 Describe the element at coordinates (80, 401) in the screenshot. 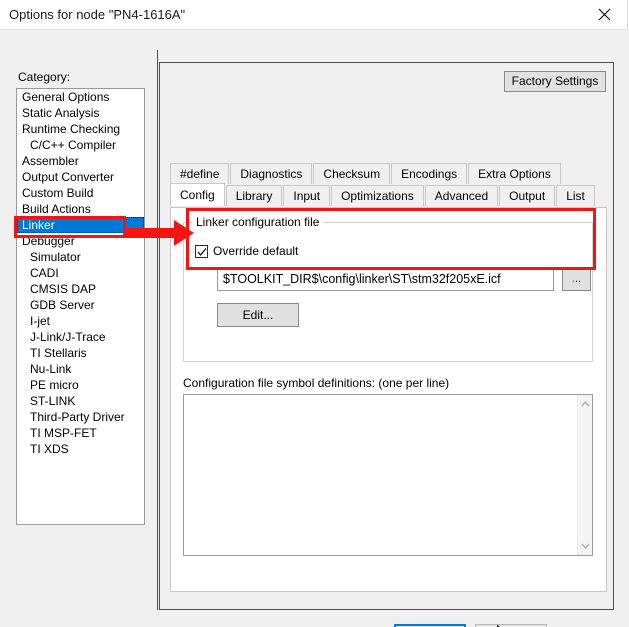

I see `category-item: ST-LINK` at that location.